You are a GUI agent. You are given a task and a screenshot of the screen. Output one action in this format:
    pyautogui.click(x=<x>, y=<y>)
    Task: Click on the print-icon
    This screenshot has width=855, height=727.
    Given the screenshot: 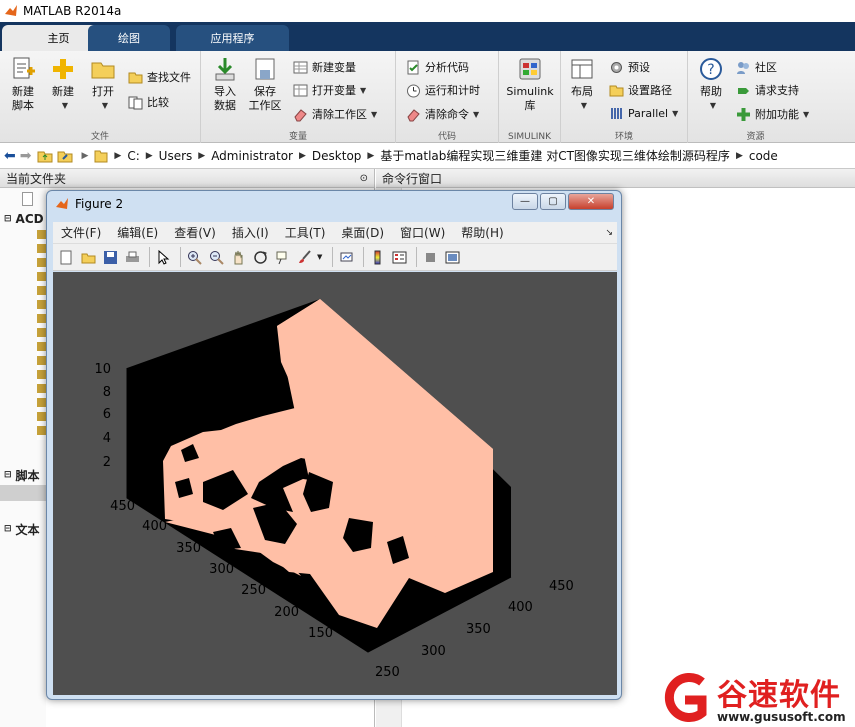 What is the action you would take?
    pyautogui.click(x=132, y=257)
    